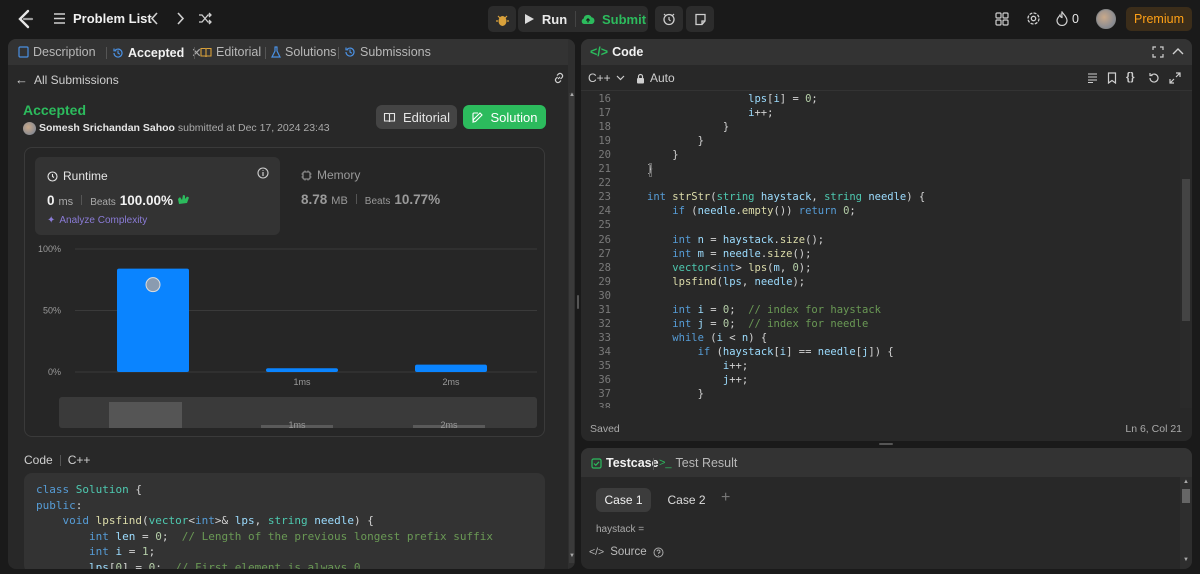 The image size is (1200, 574). What do you see at coordinates (25, 19) in the screenshot?
I see `leetcode-logo-icon` at bounding box center [25, 19].